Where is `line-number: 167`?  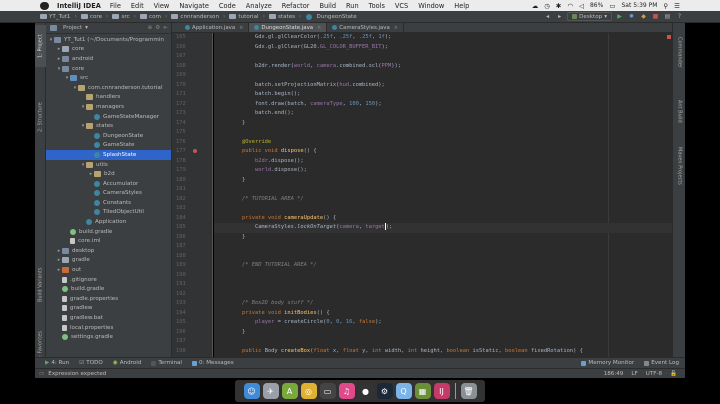 line-number: 167 is located at coordinates (192, 57).